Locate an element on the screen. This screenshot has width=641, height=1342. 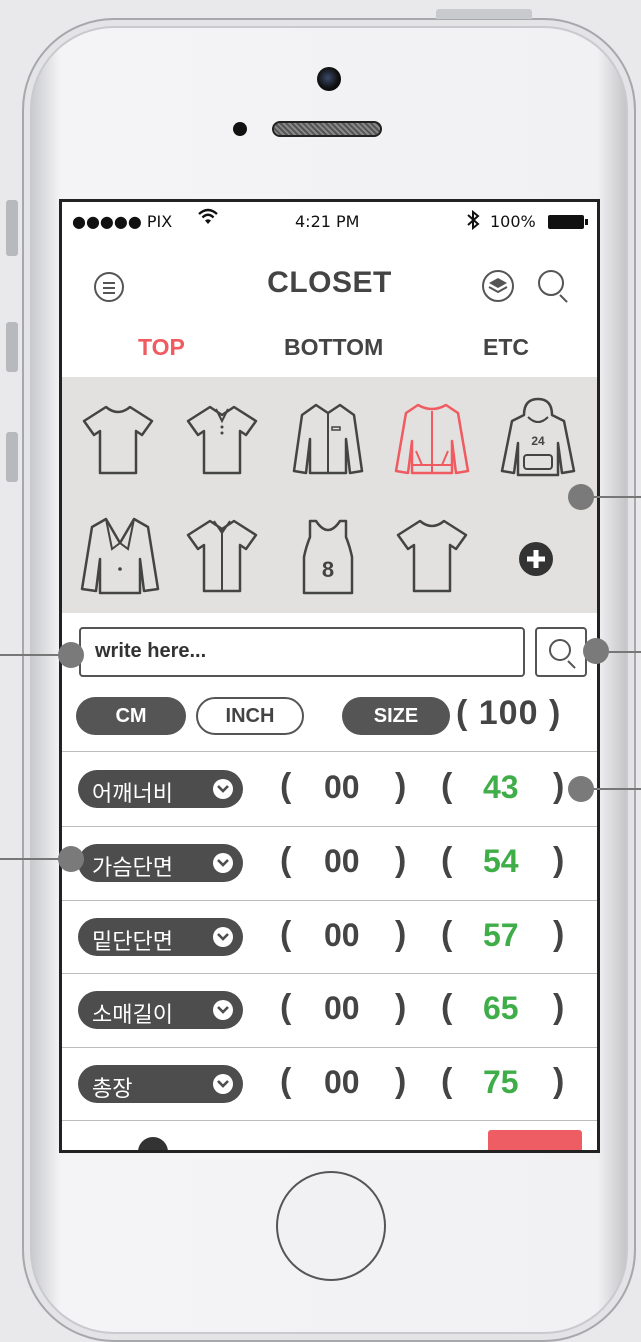
measure-row: 밑단단면 (00) (57) is located at coordinates (329, 937).